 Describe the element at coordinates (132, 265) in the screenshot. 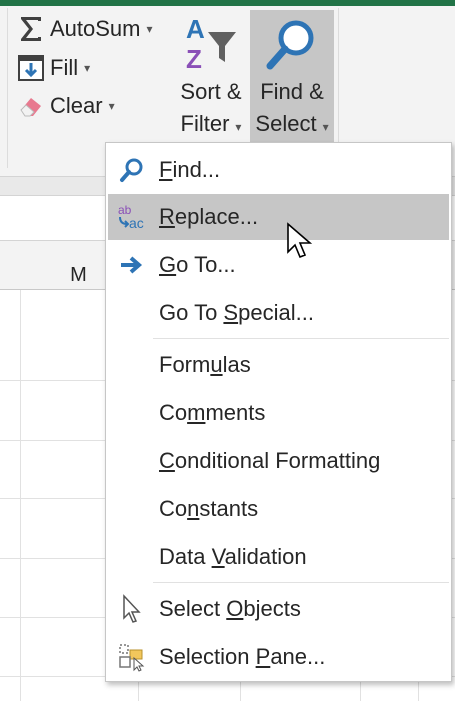

I see `goto-arrow-icon` at that location.